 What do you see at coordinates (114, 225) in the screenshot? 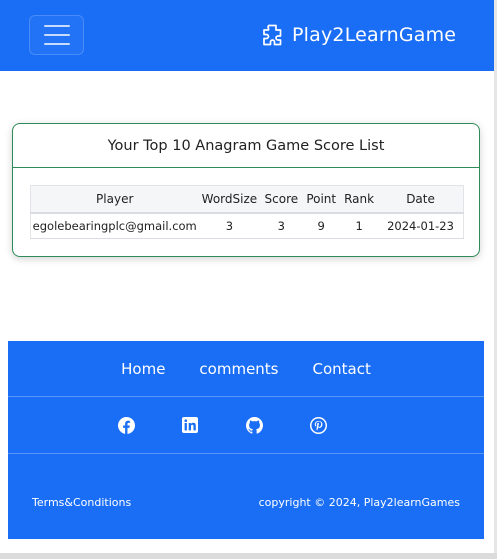
I see `cell-player: egolebearingplc@gmail.com` at bounding box center [114, 225].